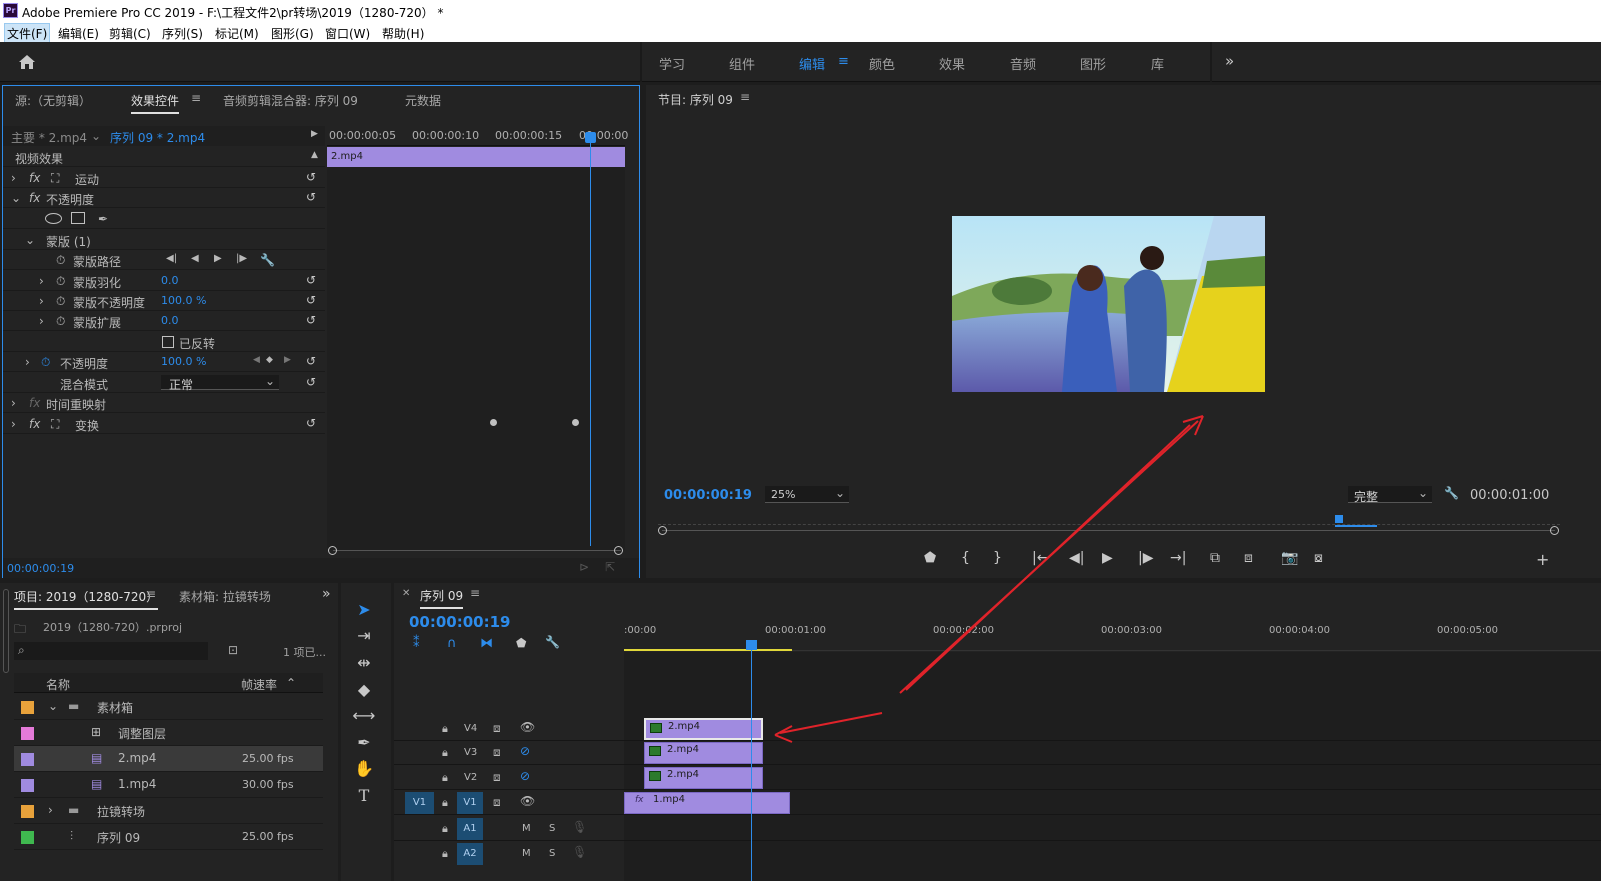 Image resolution: width=1601 pixels, height=881 pixels. What do you see at coordinates (40, 568) in the screenshot?
I see `timecode: 00:00:00:19` at bounding box center [40, 568].